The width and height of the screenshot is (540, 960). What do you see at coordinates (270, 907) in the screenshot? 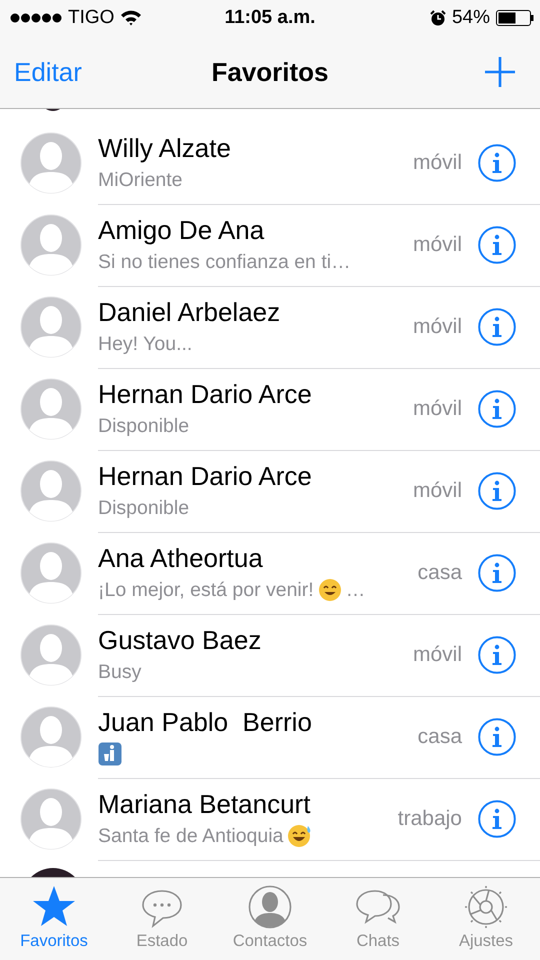
I see `person-icon` at bounding box center [270, 907].